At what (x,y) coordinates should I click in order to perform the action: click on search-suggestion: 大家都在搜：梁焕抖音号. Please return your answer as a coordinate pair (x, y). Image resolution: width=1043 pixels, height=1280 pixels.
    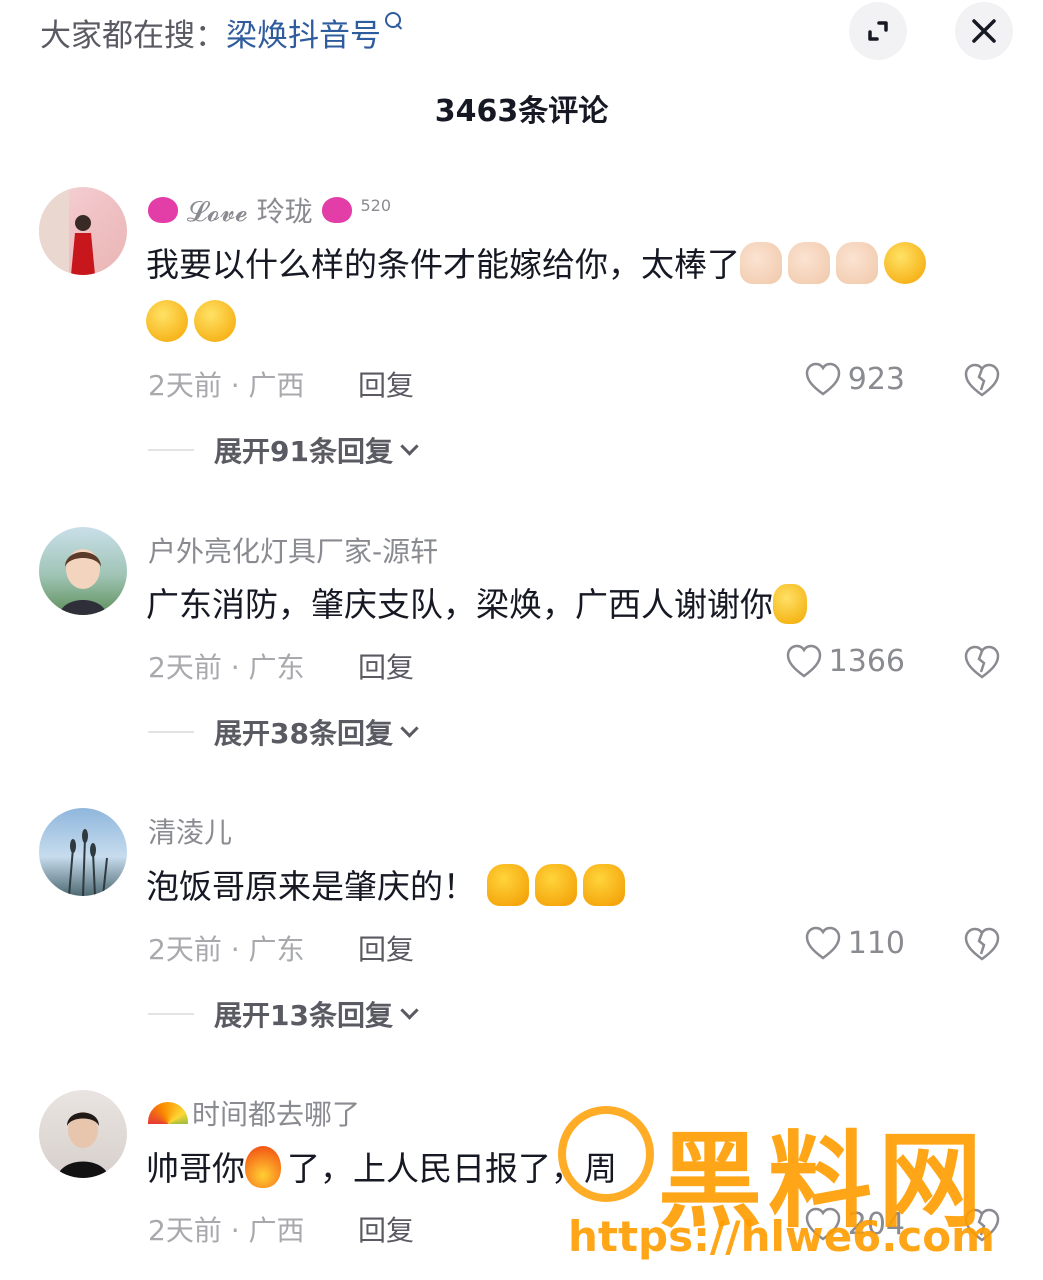
    Looking at the image, I should click on (220, 32).